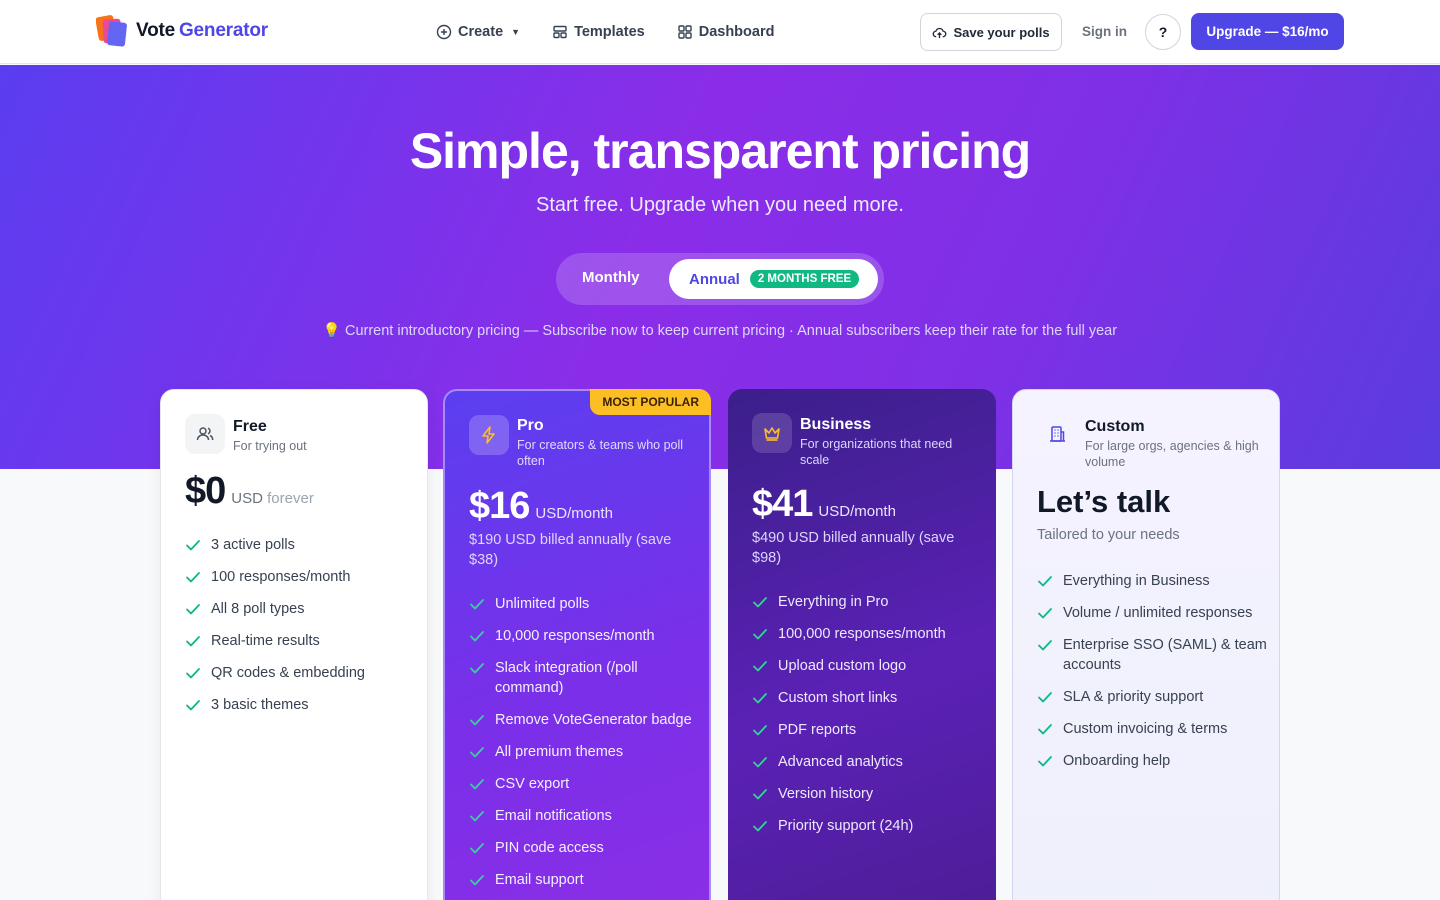 This screenshot has height=900, width=1440. What do you see at coordinates (1057, 434) in the screenshot?
I see `building-icon` at bounding box center [1057, 434].